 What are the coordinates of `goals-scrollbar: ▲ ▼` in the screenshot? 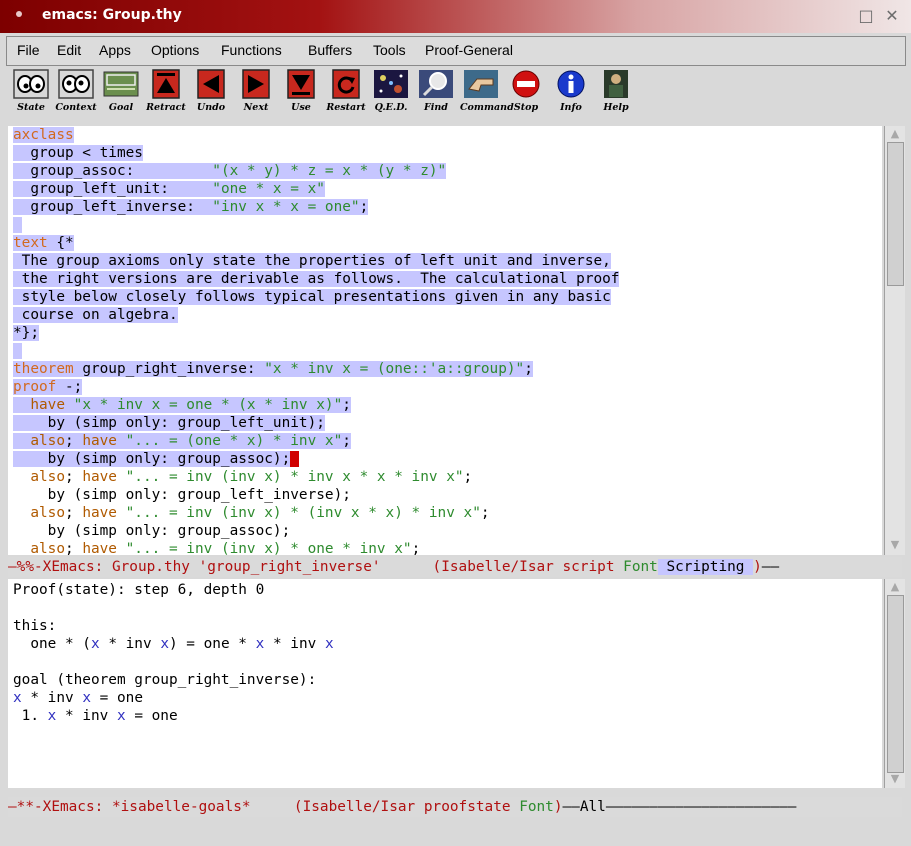 It's located at (894, 683).